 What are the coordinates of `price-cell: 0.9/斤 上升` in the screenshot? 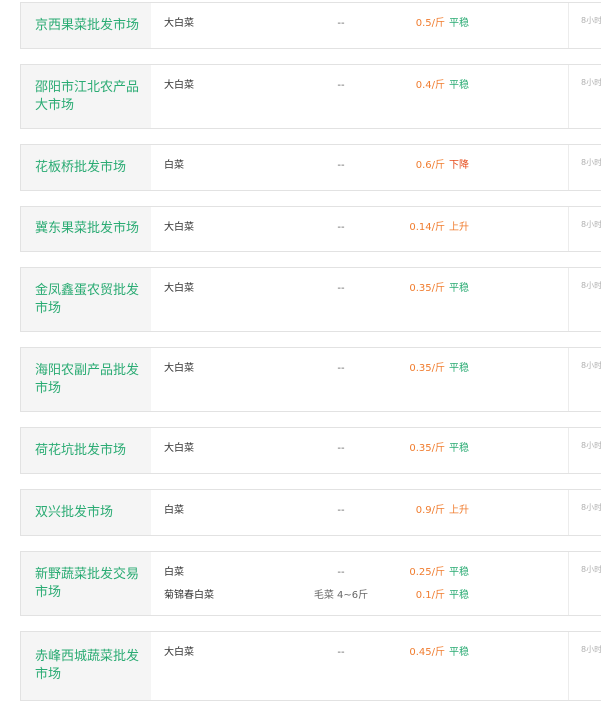 It's located at (442, 511).